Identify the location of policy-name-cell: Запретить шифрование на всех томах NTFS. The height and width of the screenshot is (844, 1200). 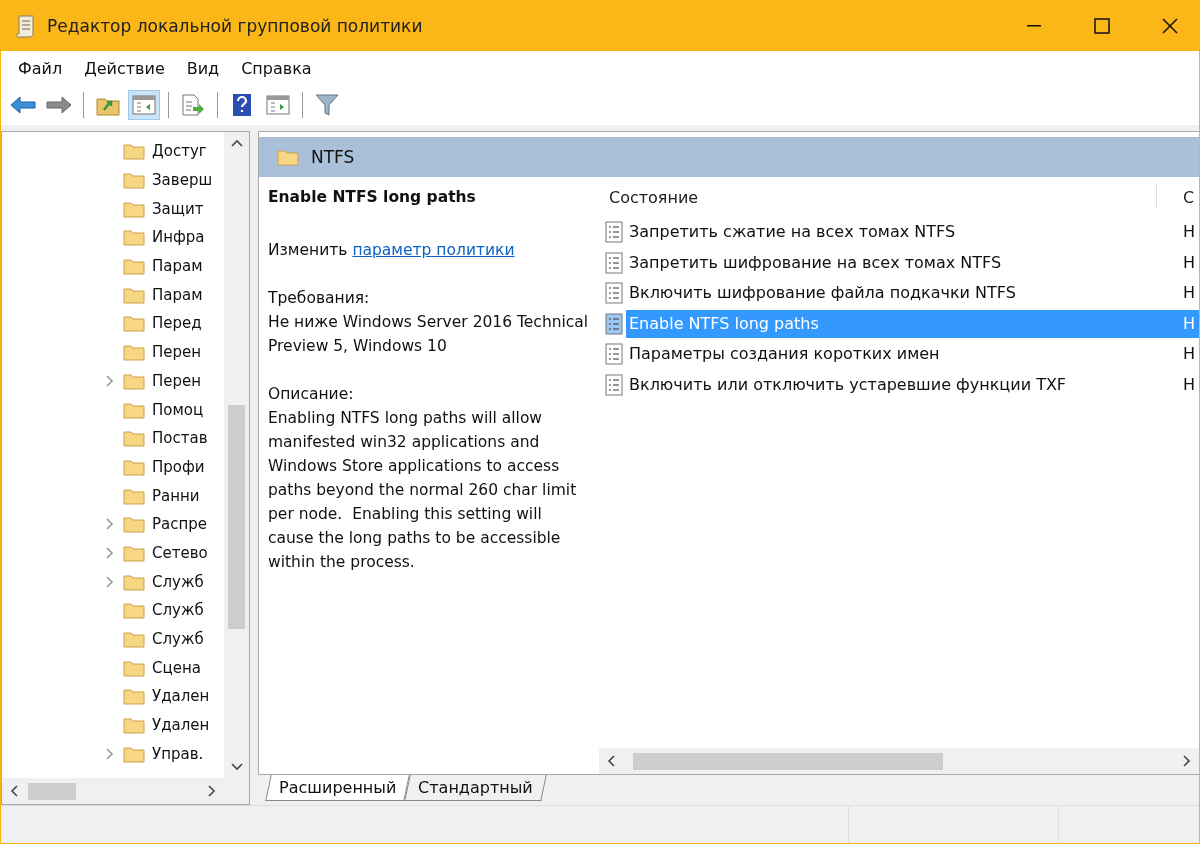
(904, 262).